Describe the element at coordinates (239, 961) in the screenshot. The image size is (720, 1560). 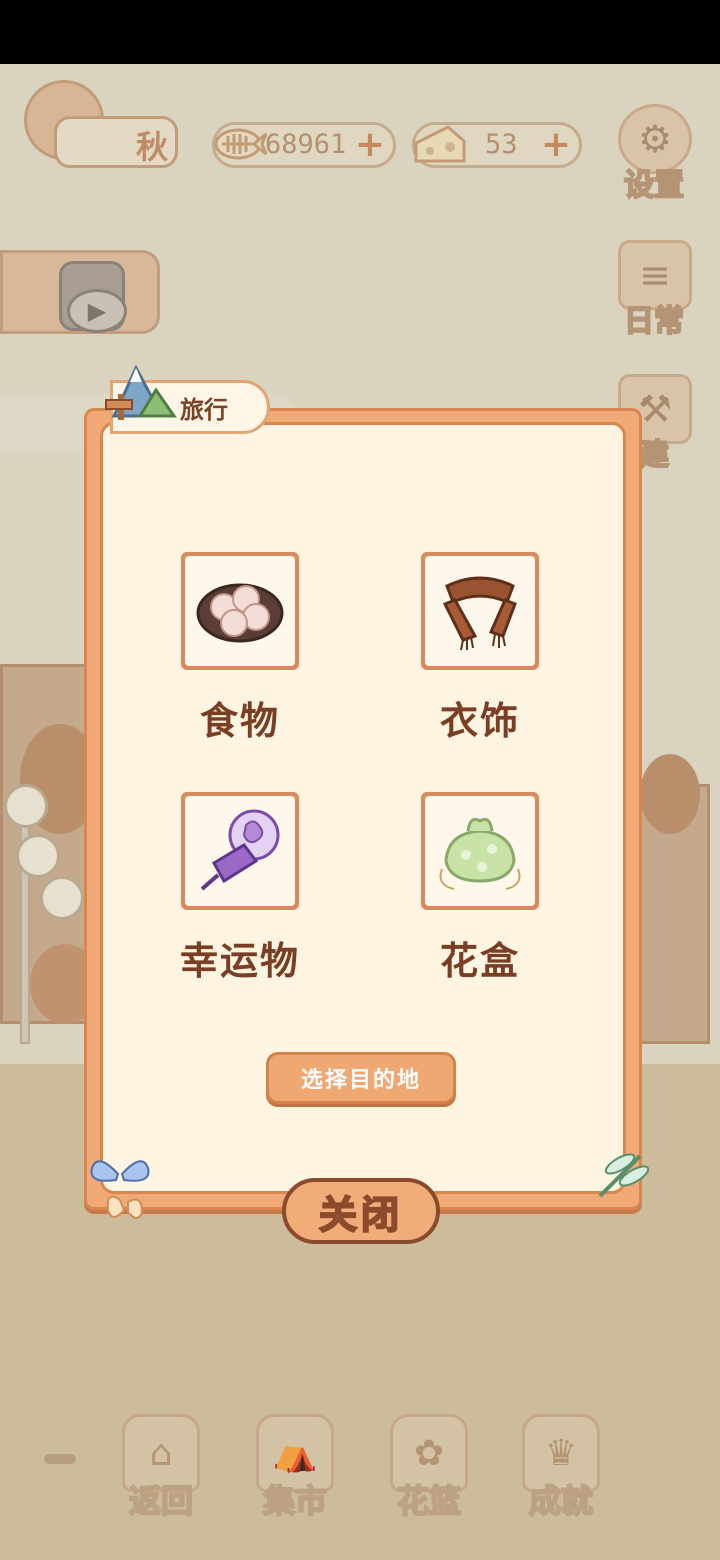
I see `category-lucky-charm-label: 幸运物` at that location.